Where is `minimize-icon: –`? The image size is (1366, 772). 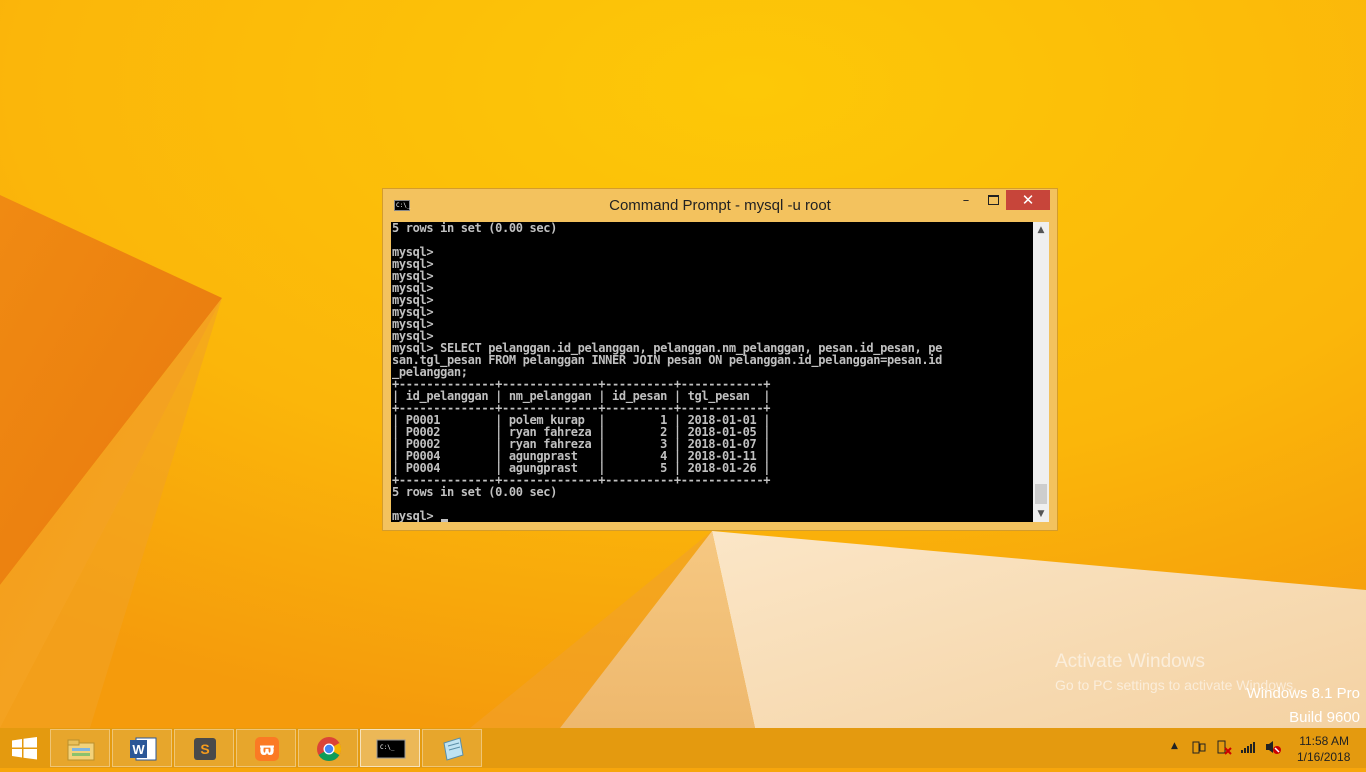 minimize-icon: – is located at coordinates (966, 200).